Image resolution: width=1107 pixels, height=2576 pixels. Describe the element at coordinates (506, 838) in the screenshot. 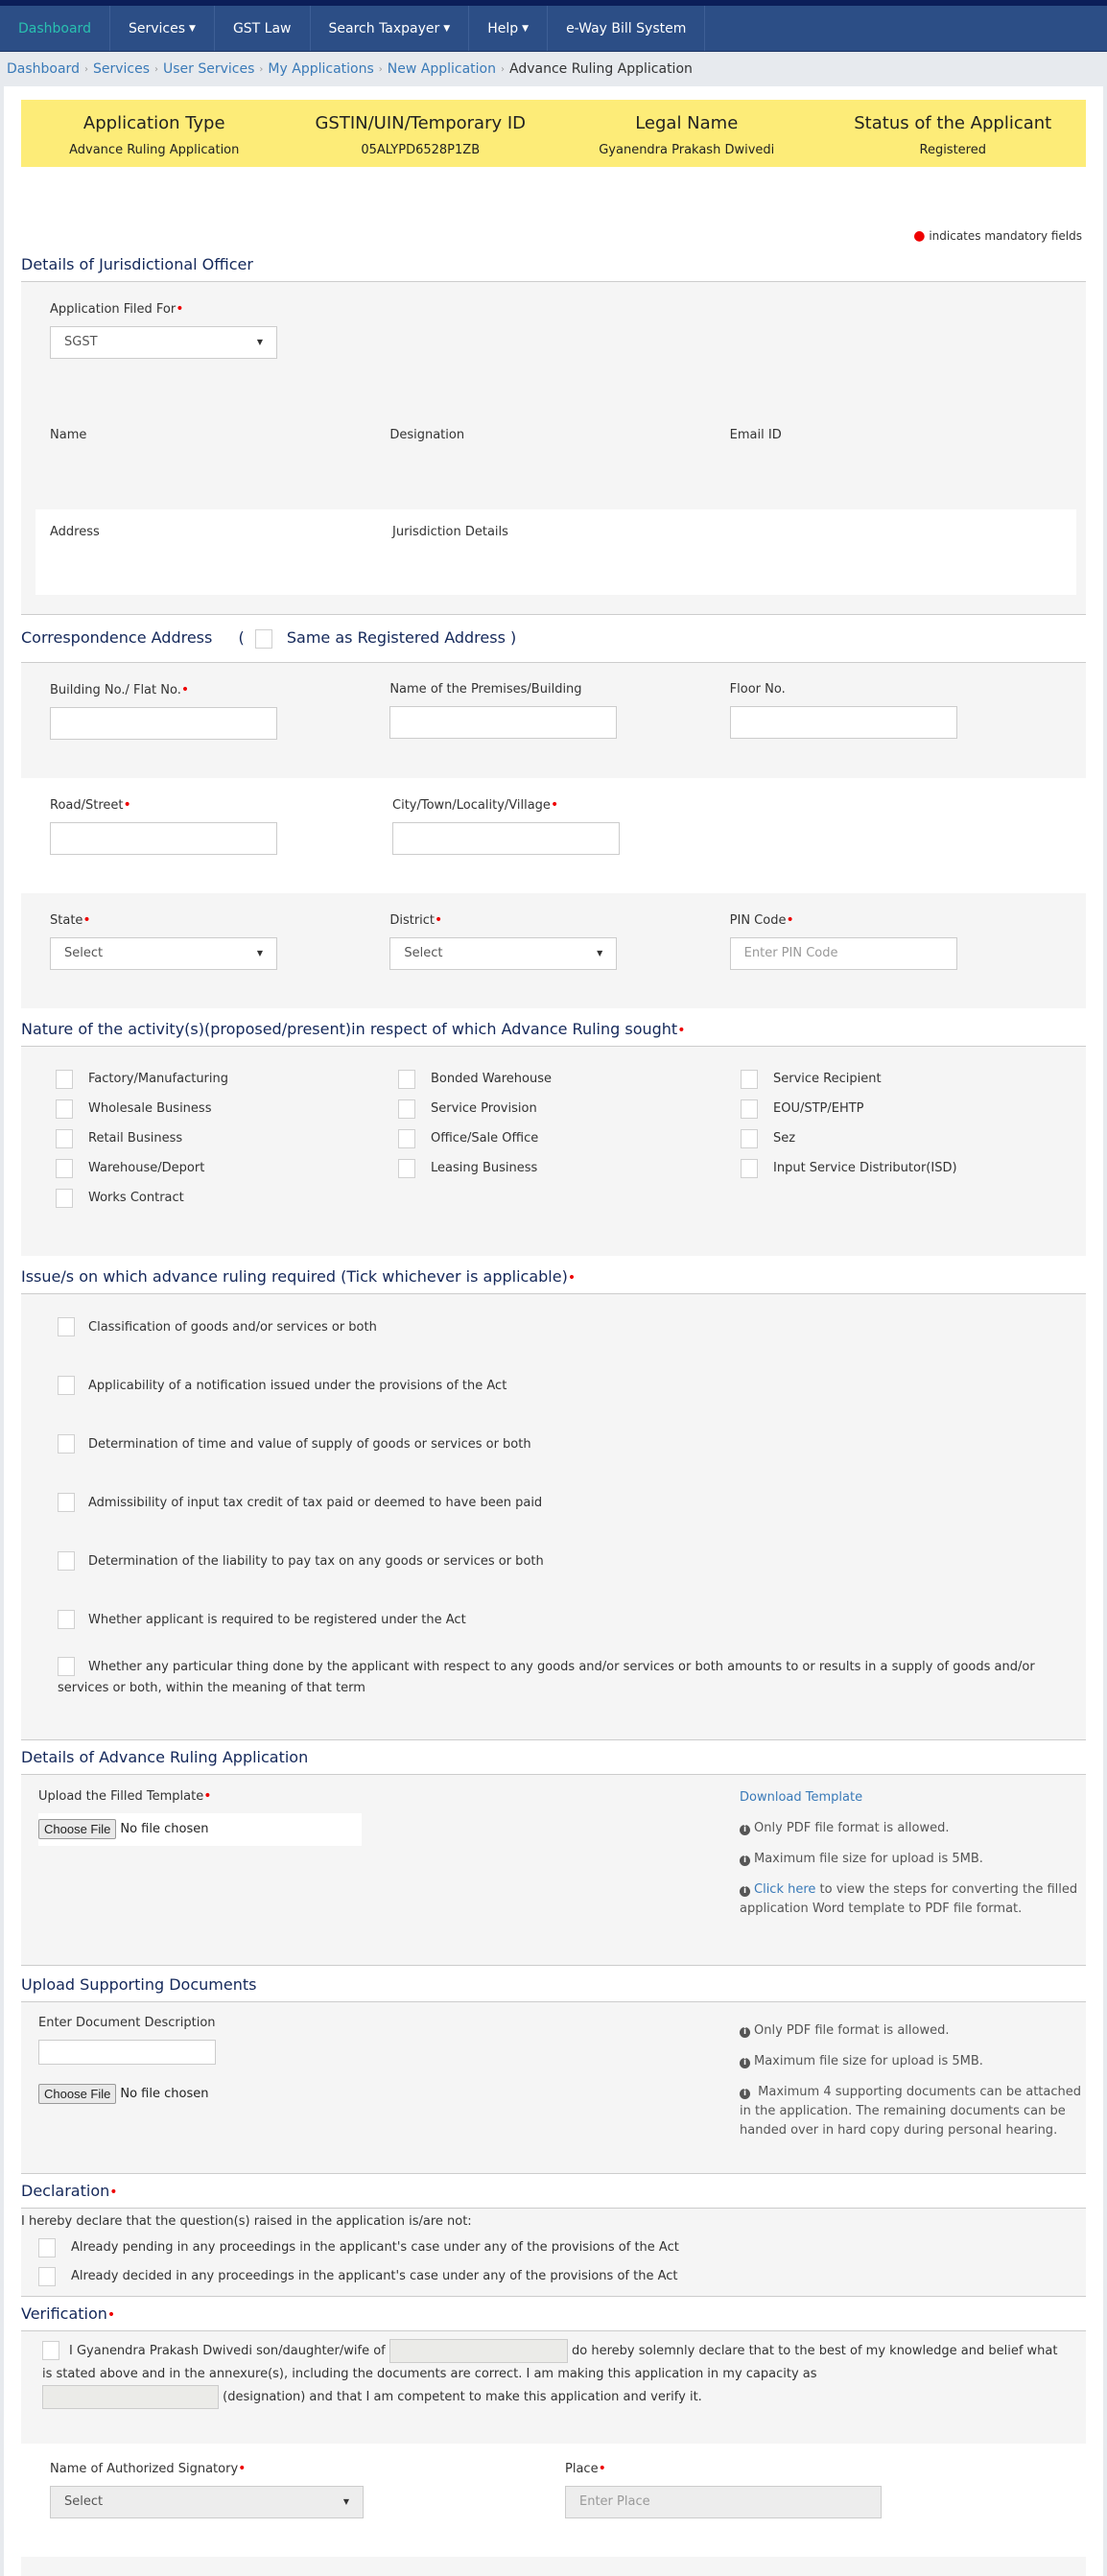

I see `city-input` at that location.